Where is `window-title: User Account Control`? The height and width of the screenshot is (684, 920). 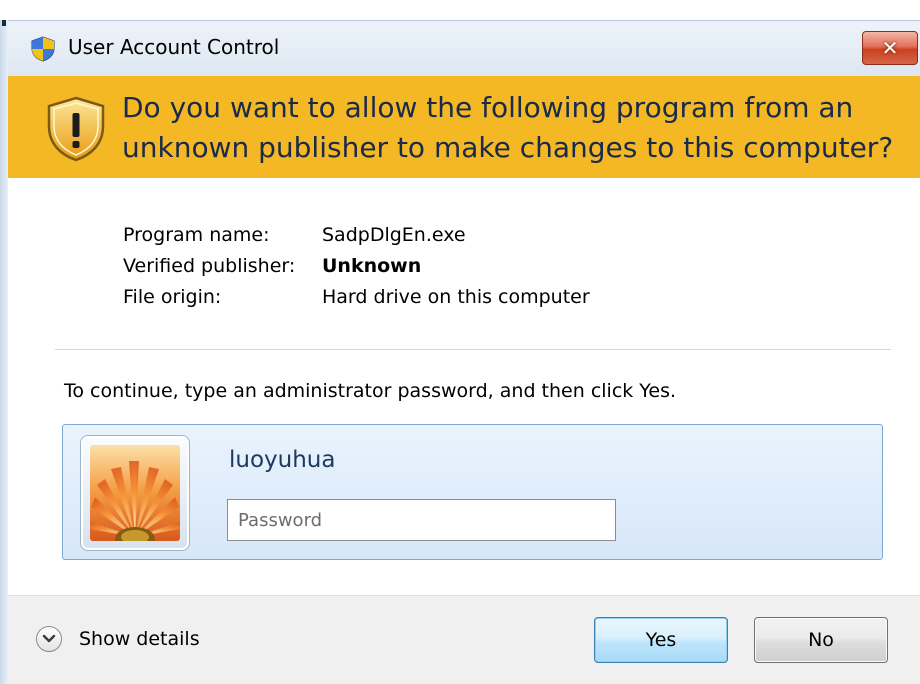 window-title: User Account Control is located at coordinates (174, 47).